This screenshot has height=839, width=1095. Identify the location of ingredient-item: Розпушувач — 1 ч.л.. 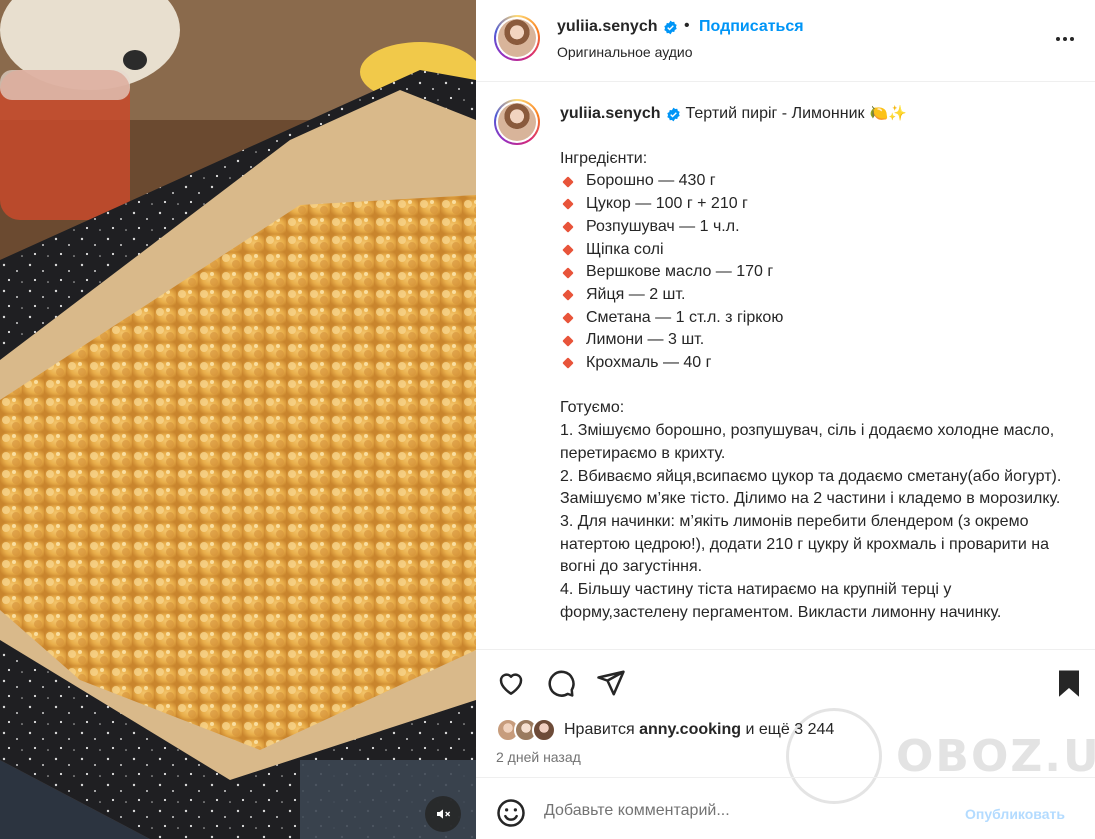
(812, 227).